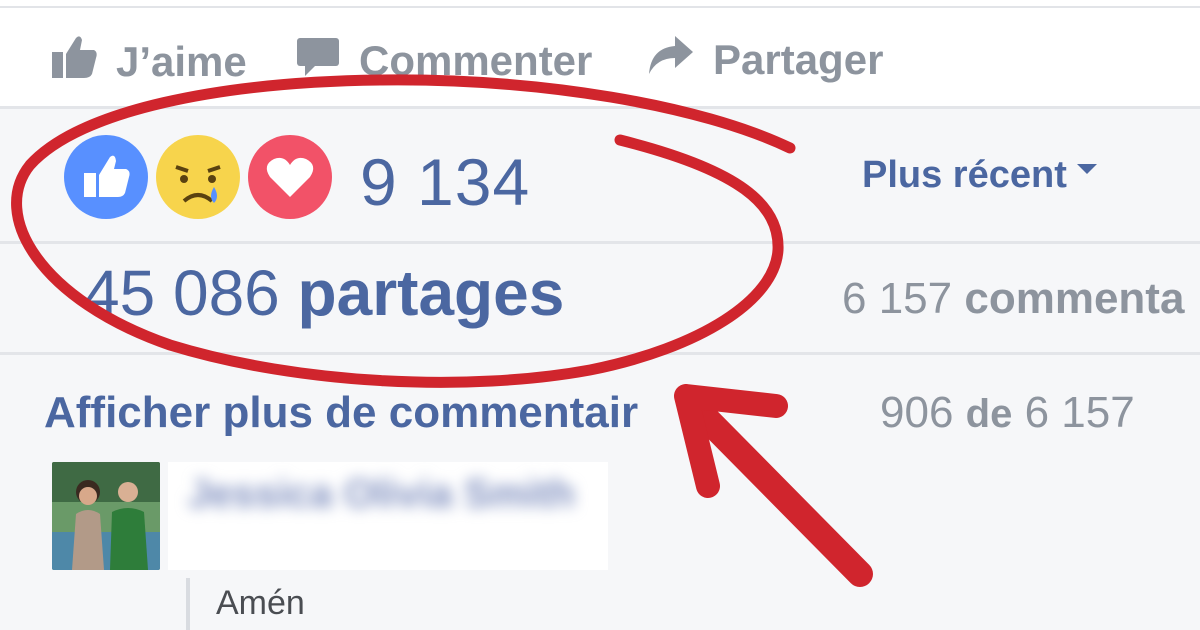 This screenshot has width=1200, height=630. Describe the element at coordinates (476, 60) in the screenshot. I see `comment-label: Commenter` at that location.